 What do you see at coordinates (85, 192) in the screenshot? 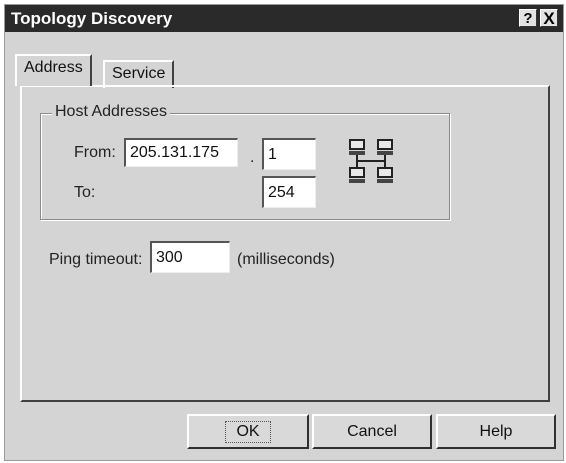
I see `to-label: To:` at bounding box center [85, 192].